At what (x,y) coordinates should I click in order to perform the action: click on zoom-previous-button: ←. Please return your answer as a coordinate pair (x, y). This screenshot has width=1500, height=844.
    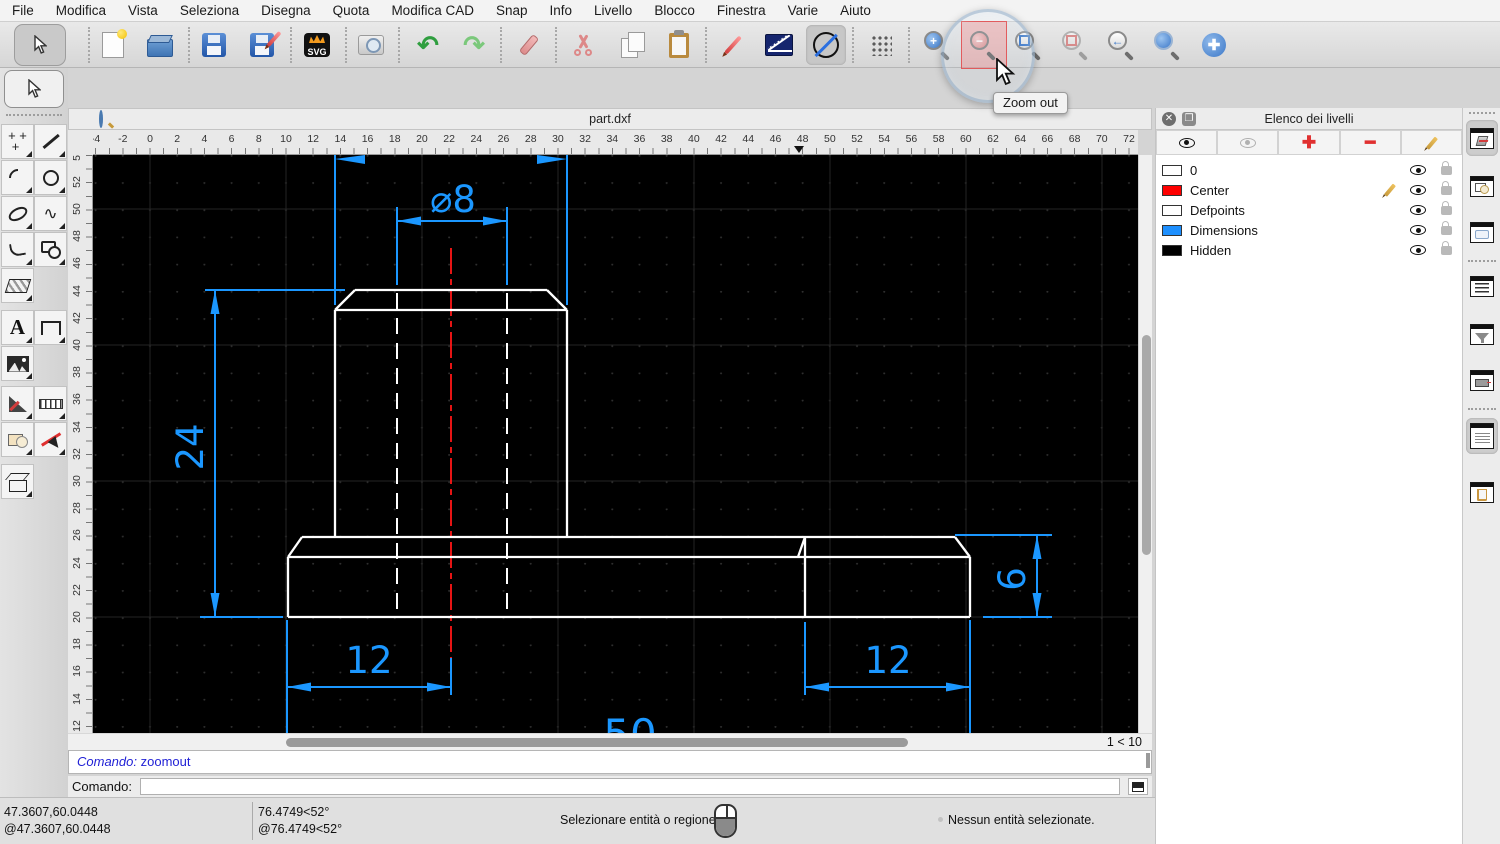
    Looking at the image, I should click on (1122, 45).